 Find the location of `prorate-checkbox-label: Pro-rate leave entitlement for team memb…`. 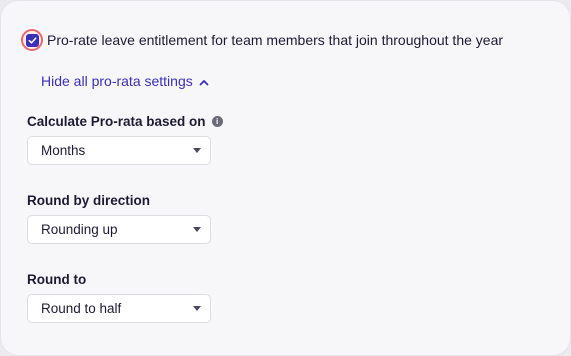

prorate-checkbox-label: Pro-rate leave entitlement for team memb… is located at coordinates (275, 40).